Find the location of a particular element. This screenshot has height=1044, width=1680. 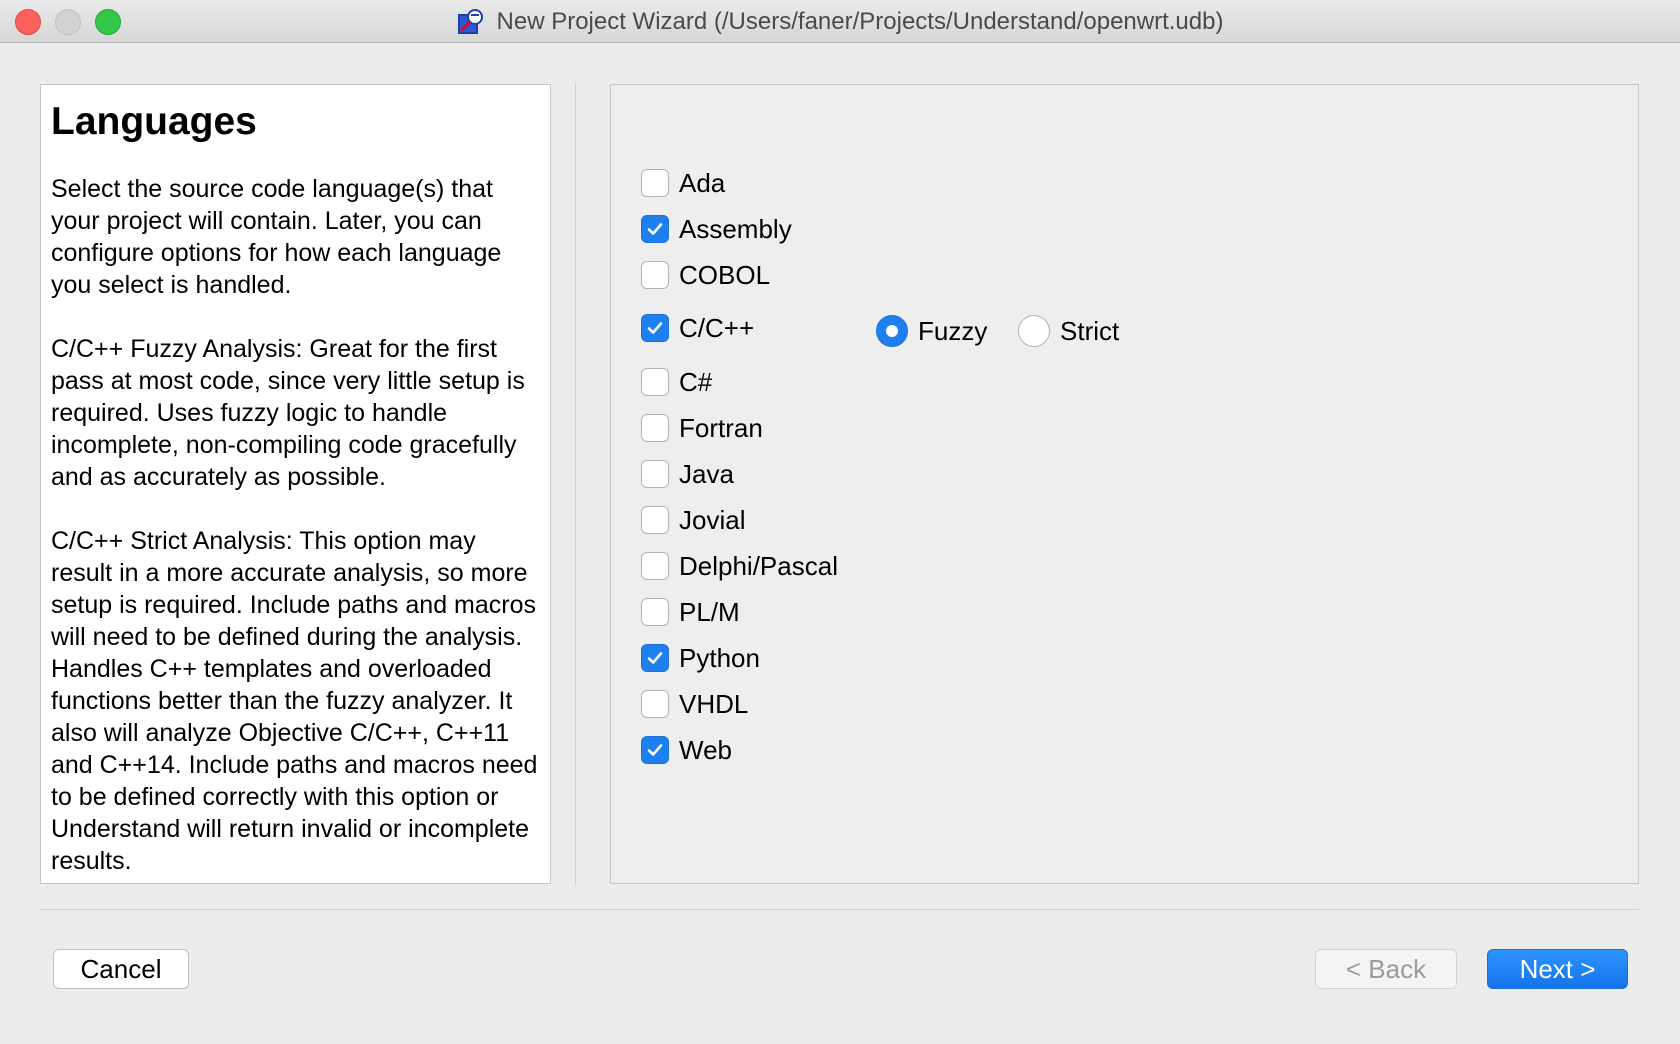

language-label: Jovial is located at coordinates (712, 519).